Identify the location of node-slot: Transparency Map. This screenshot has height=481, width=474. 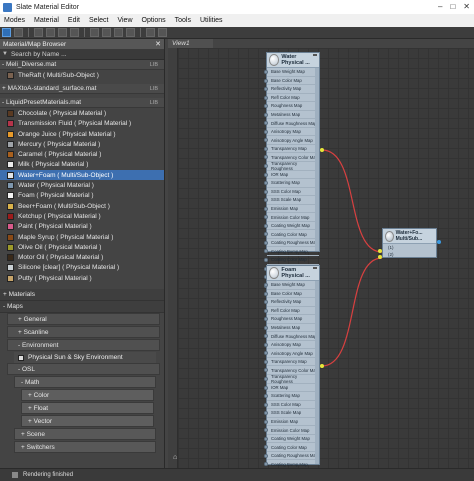
(291, 362).